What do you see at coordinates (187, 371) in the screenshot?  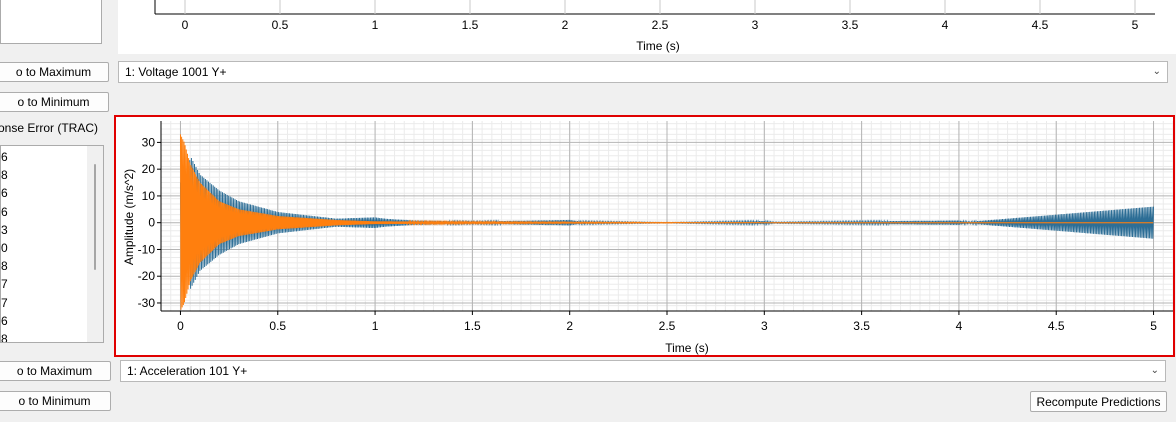 I see `acceleration-channel-value: 1: Acceleration 101 Y+` at bounding box center [187, 371].